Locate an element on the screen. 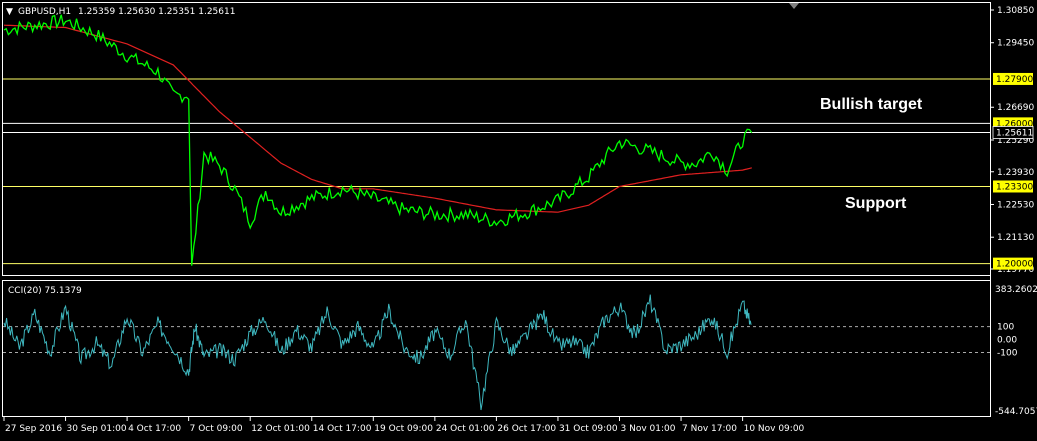 This screenshot has height=441, width=1037. x-tick-label-0: 27 Sep 2016 is located at coordinates (33, 429).